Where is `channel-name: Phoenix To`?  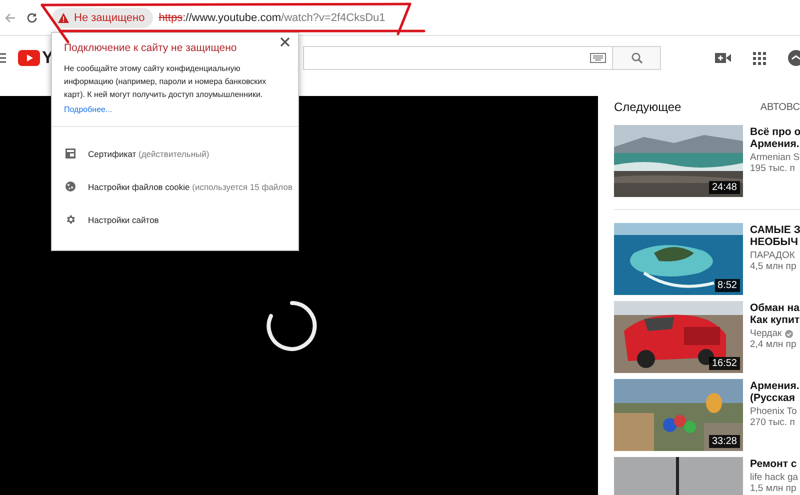 channel-name: Phoenix To is located at coordinates (773, 411).